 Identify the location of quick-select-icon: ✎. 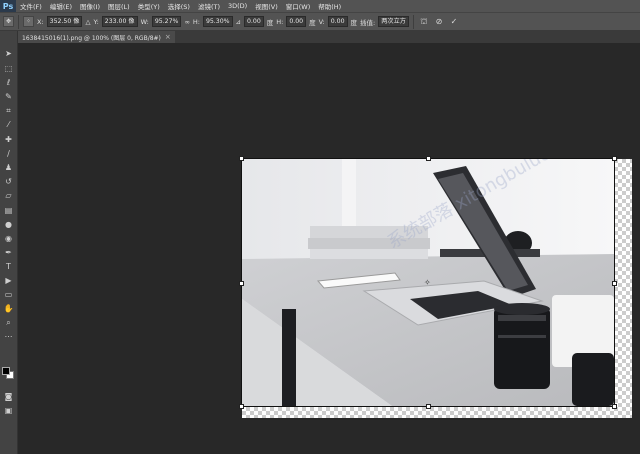
(8, 96).